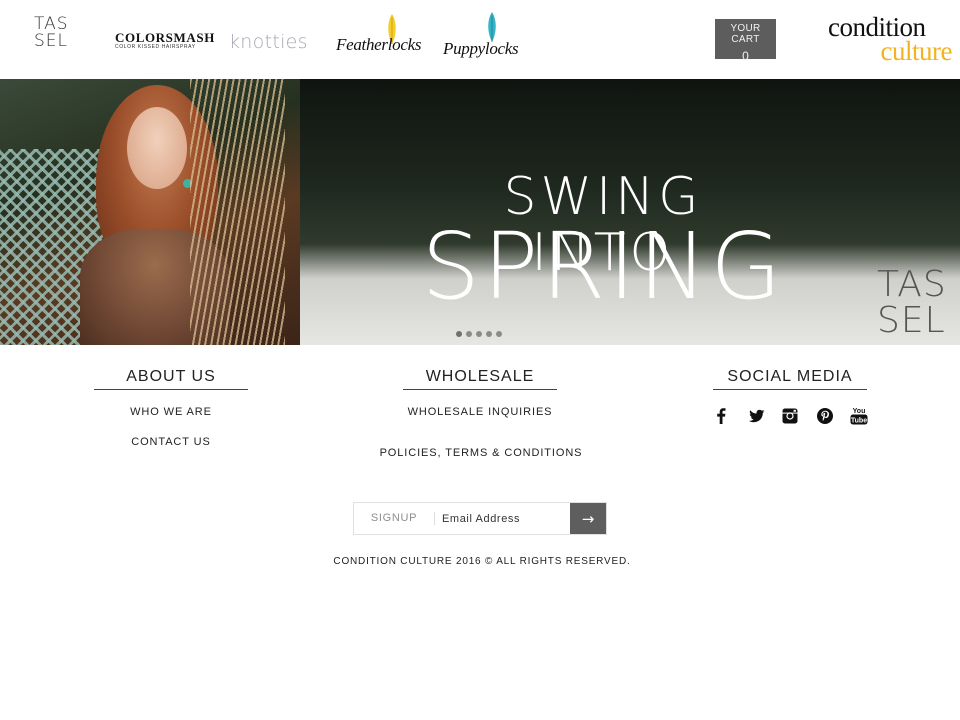 The image size is (960, 720). I want to click on teal-feather-icon, so click(492, 27).